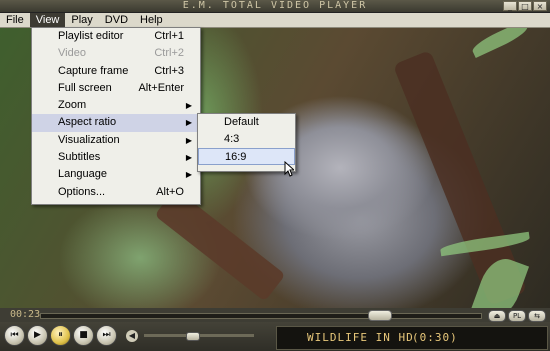  What do you see at coordinates (60, 335) in the screenshot?
I see `pause-icon: ⏸` at bounding box center [60, 335].